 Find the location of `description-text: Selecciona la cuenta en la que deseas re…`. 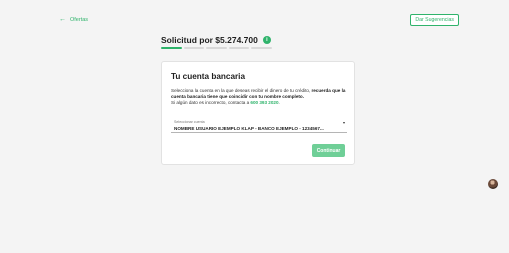

description-text: Selecciona la cuenta en la que deseas re… is located at coordinates (241, 90).